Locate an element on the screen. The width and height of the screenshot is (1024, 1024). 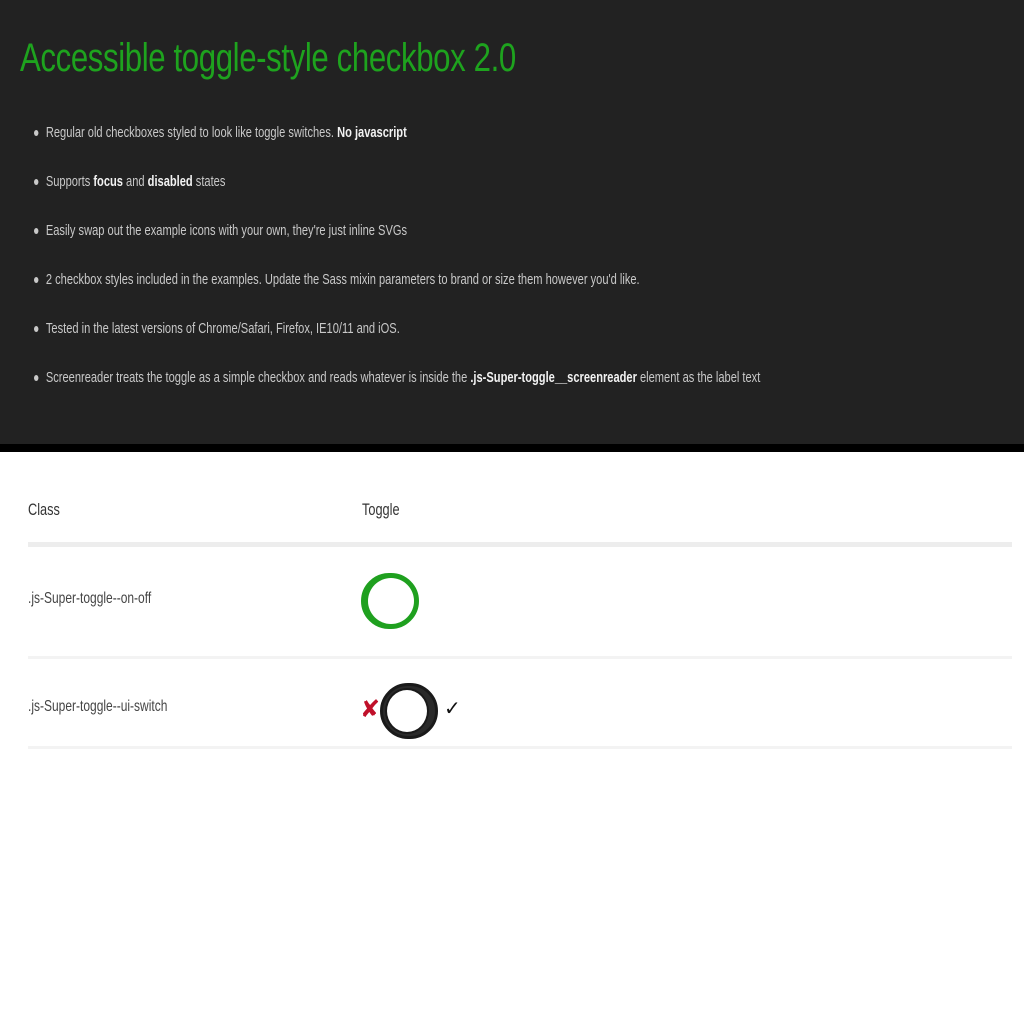
feature-emphasis: No javascript is located at coordinates (372, 132).